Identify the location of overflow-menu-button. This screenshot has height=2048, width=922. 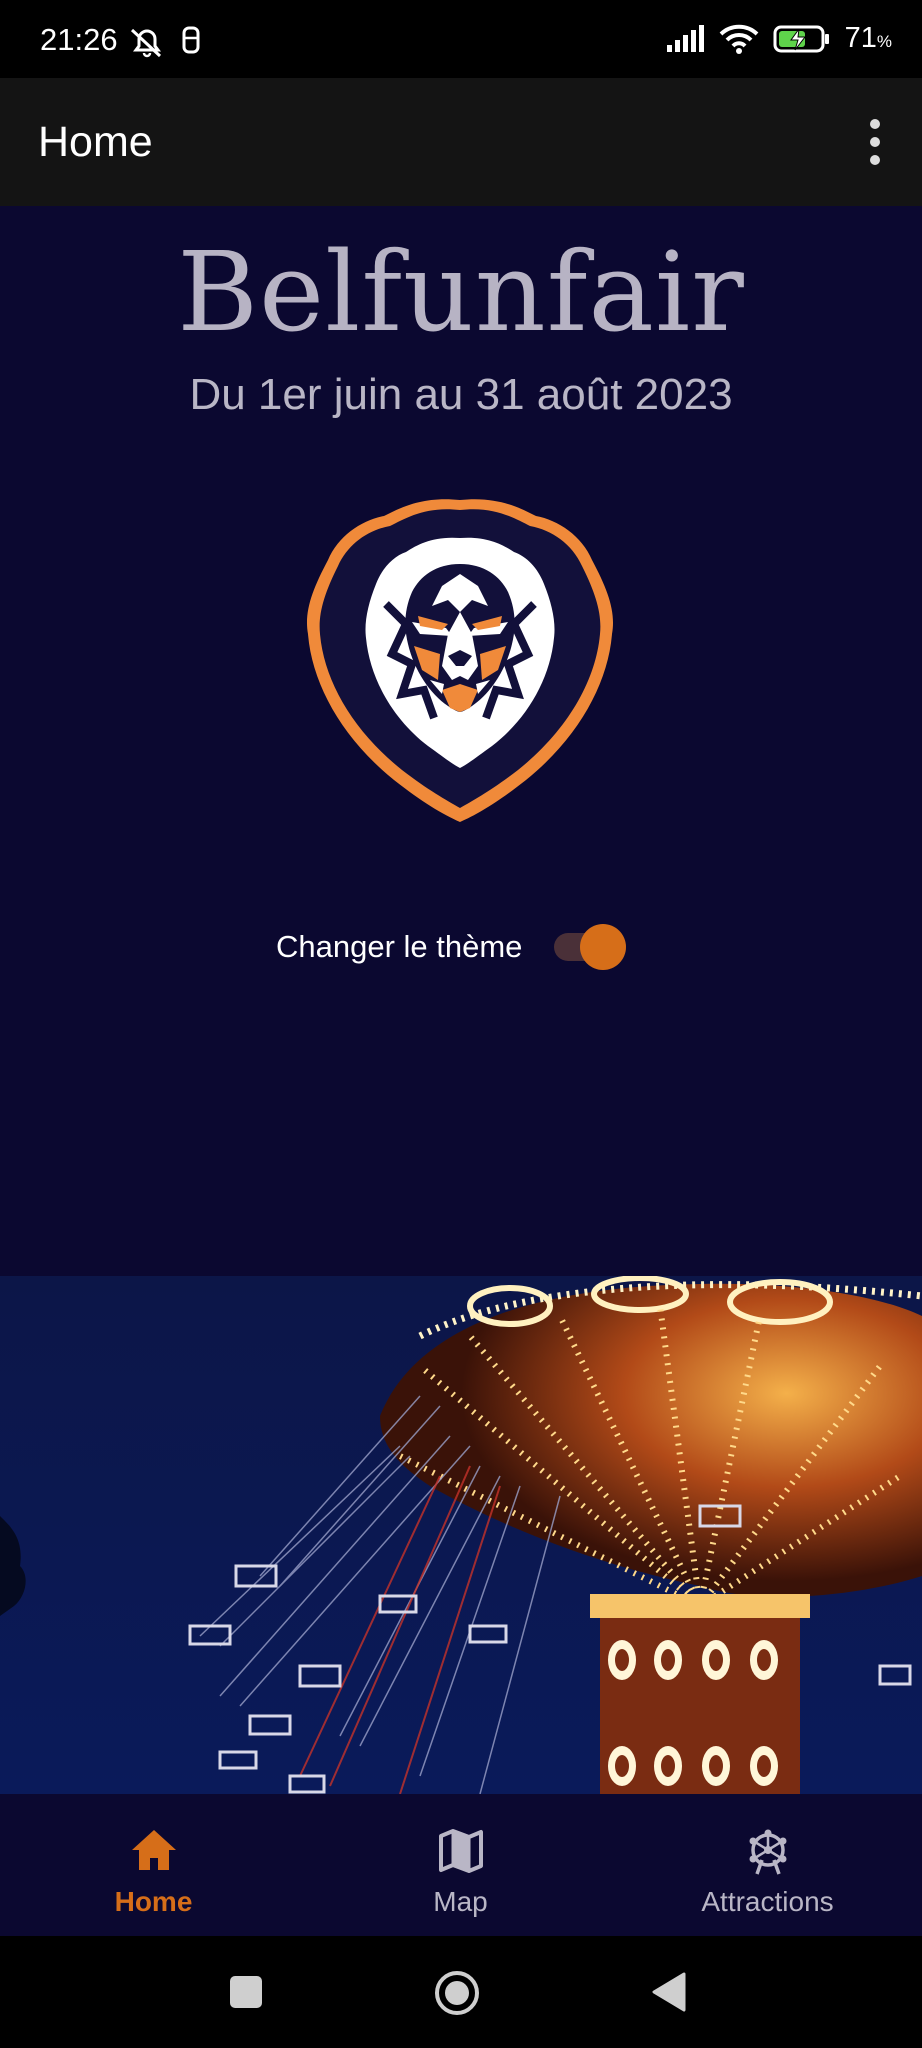
(875, 142).